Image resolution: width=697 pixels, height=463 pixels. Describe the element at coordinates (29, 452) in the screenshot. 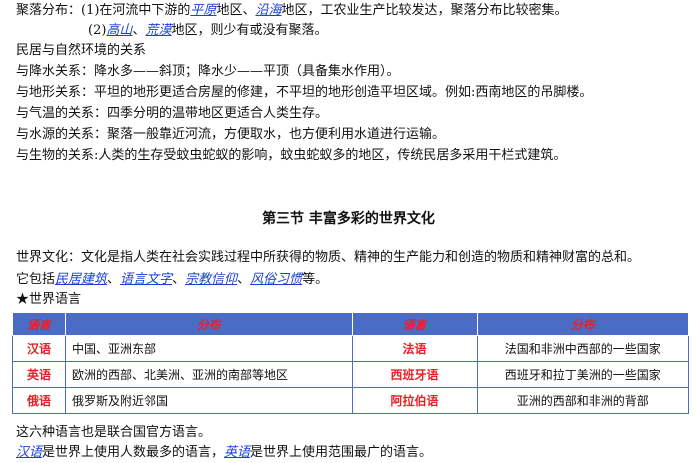

I see `keyword-chinese: 汉语` at that location.